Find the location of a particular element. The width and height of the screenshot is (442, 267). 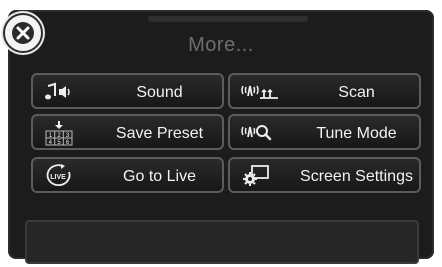

status-bar is located at coordinates (222, 242).